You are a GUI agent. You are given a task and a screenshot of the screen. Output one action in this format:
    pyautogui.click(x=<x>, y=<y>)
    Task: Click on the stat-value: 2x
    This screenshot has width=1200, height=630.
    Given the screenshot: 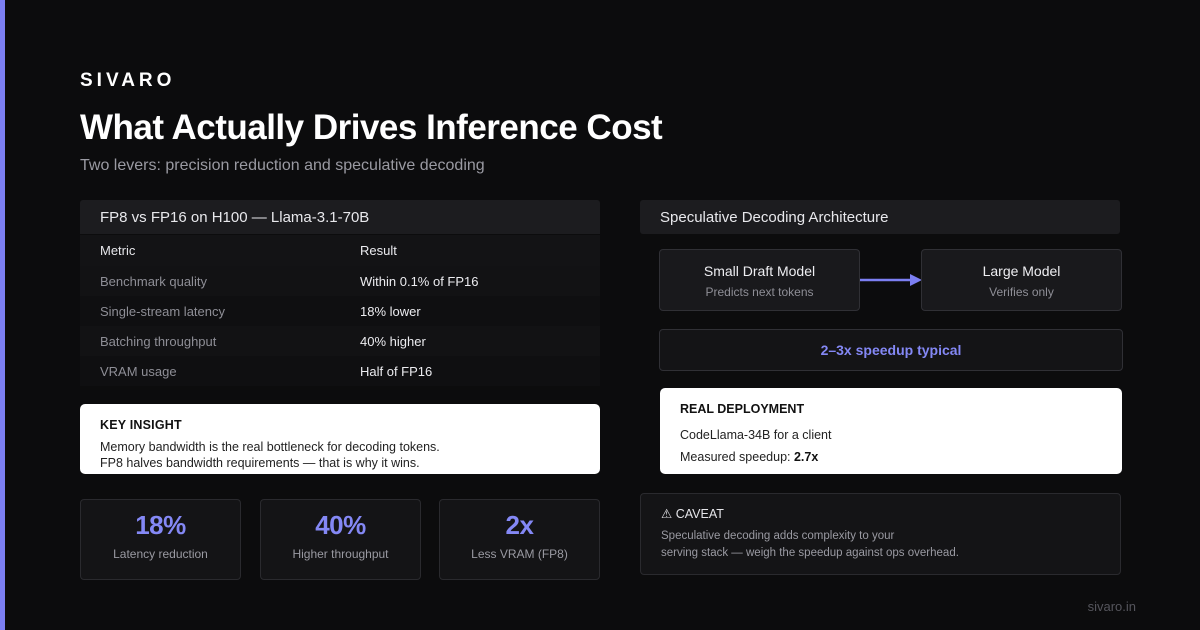 What is the action you would take?
    pyautogui.click(x=519, y=525)
    